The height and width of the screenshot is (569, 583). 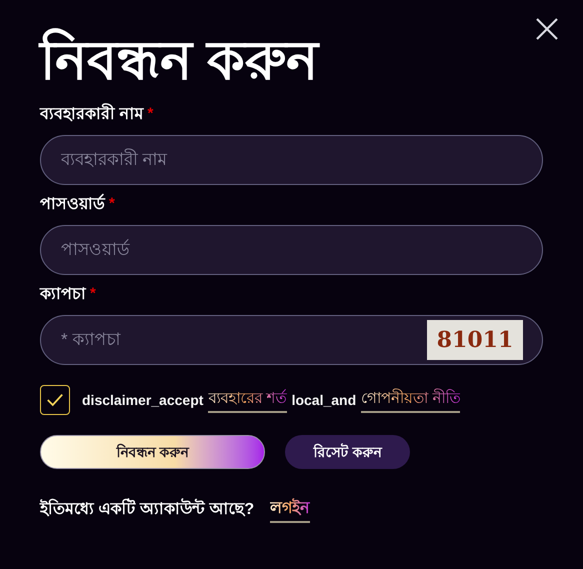 I want to click on checkbox, so click(x=55, y=400).